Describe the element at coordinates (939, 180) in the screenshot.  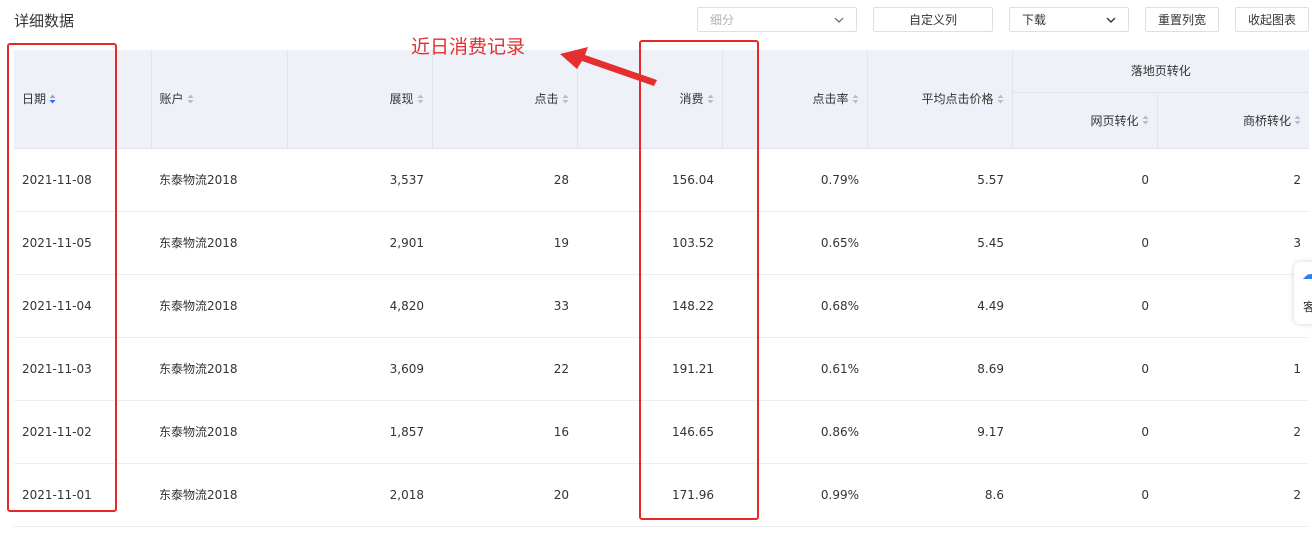
I see `cell-cpc: 5.57` at that location.